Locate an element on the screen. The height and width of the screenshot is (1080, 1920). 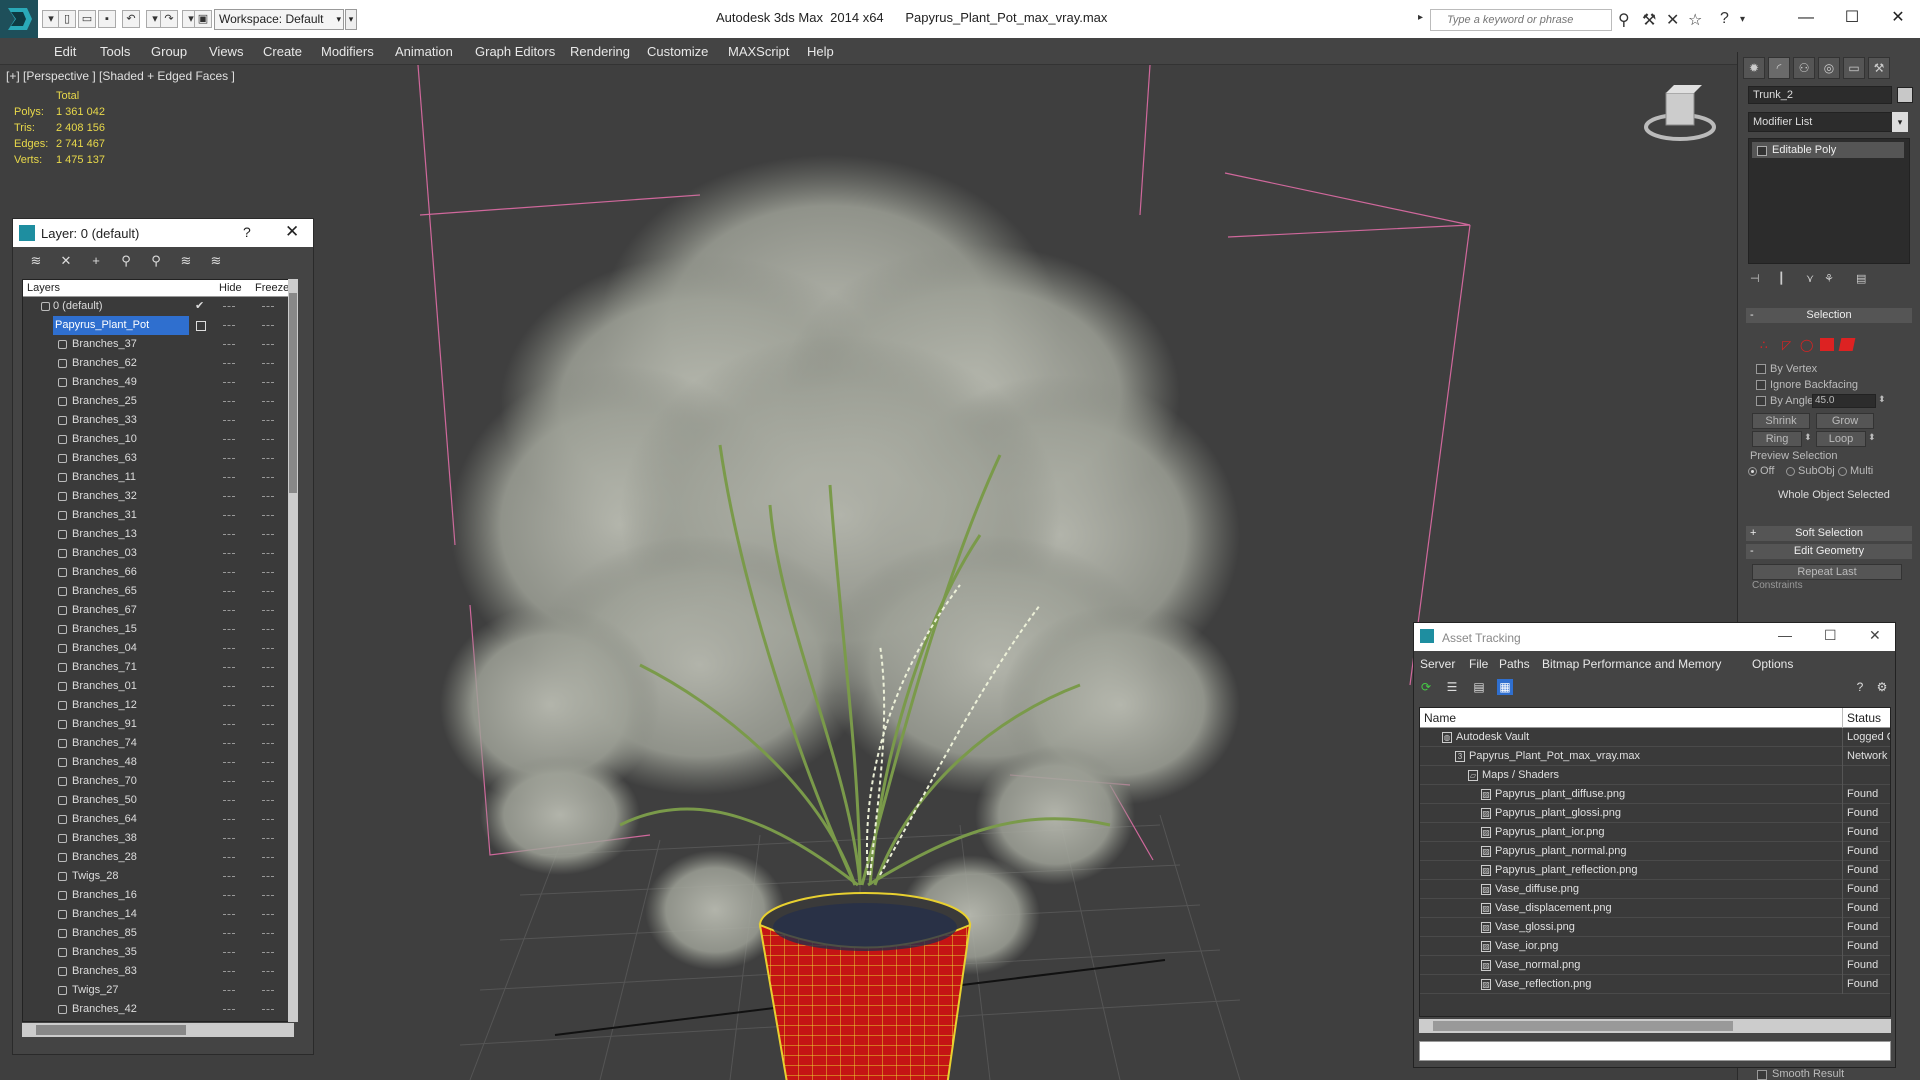
scrollbar-thumb is located at coordinates (111, 1030).